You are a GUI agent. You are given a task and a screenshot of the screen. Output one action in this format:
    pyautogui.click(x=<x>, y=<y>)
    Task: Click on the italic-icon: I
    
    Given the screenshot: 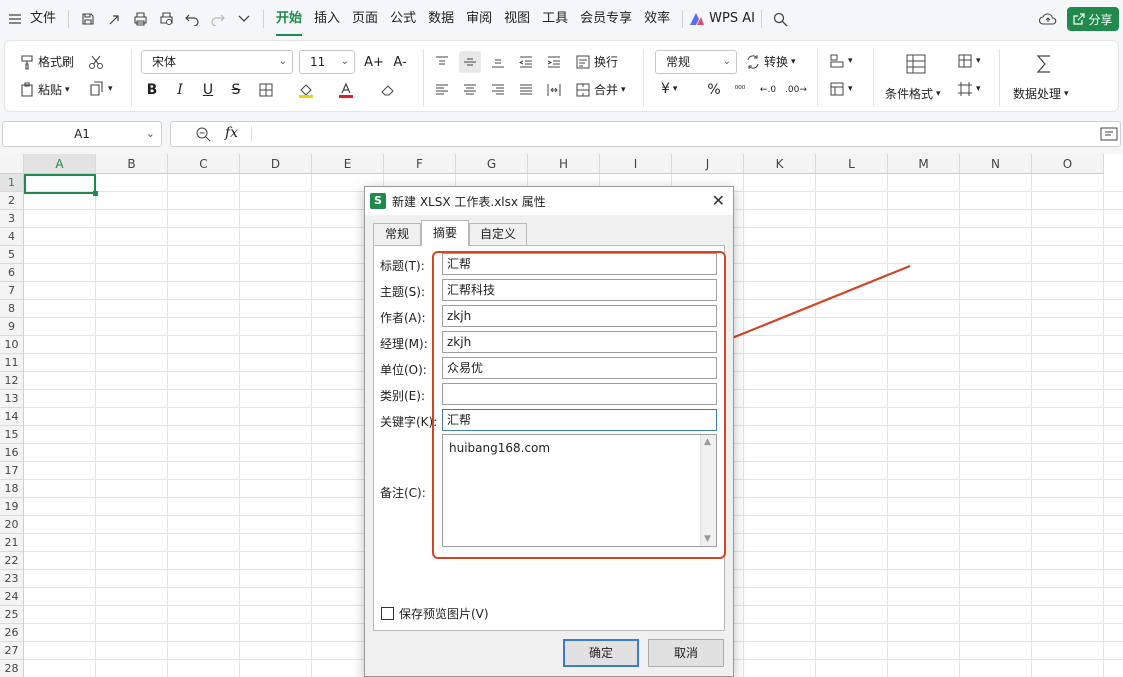 What is the action you would take?
    pyautogui.click(x=180, y=90)
    